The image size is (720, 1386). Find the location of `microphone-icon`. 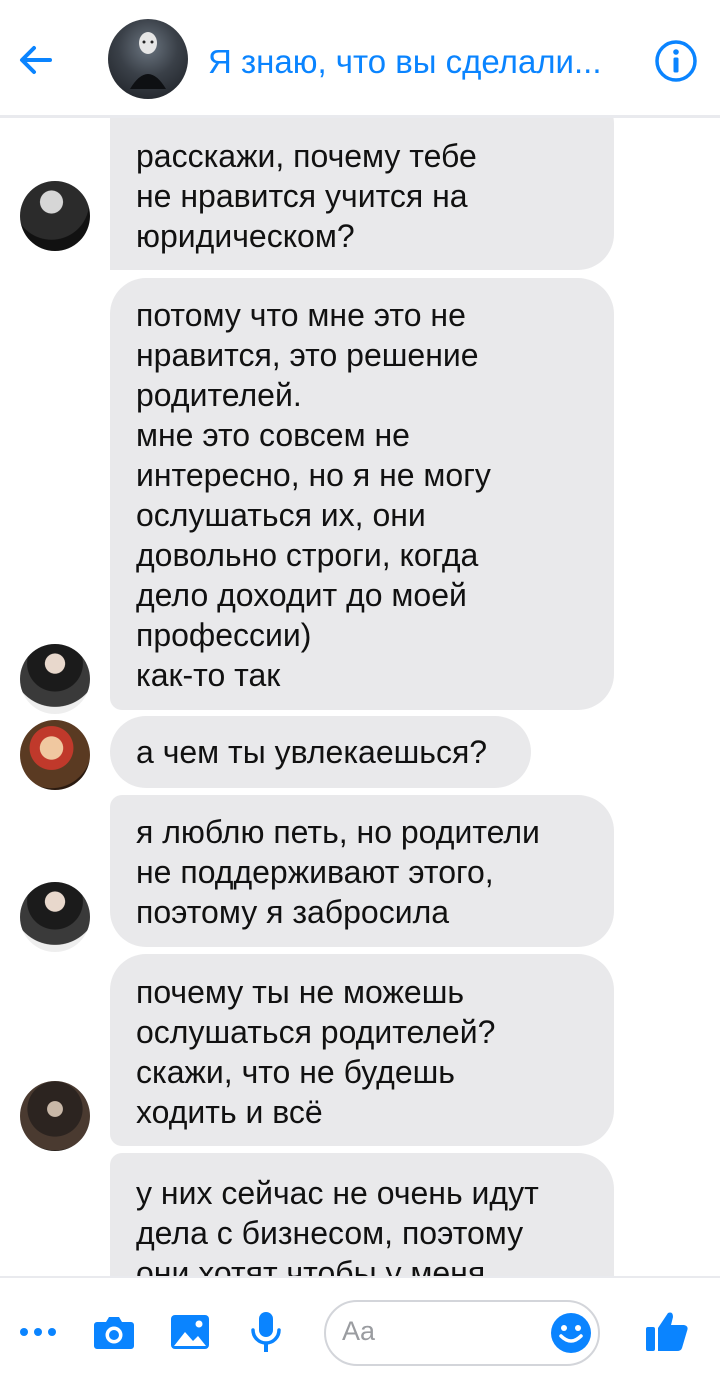

microphone-icon is located at coordinates (266, 1332).